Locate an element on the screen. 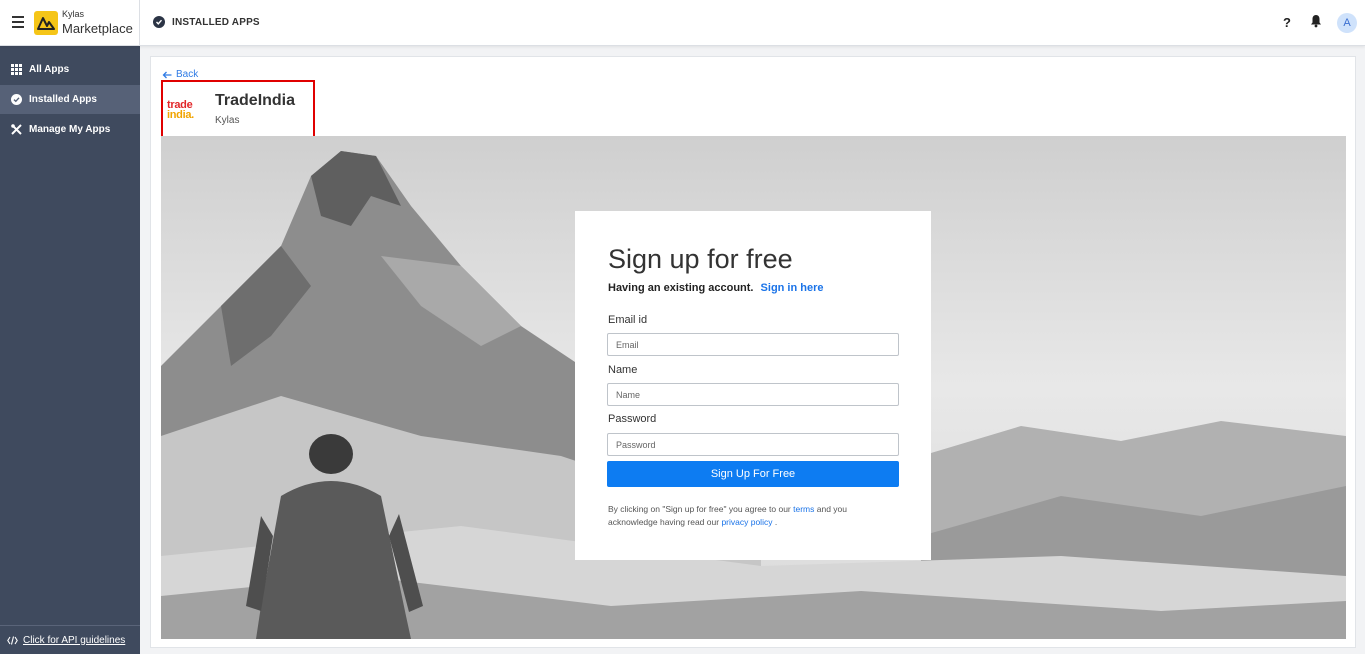 The image size is (1365, 654). terms-suffix: . is located at coordinates (776, 522).